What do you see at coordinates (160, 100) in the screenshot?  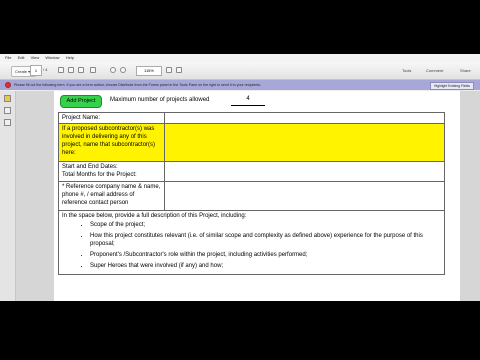 I see `max-projects-label: Maximum number of projects allowed` at bounding box center [160, 100].